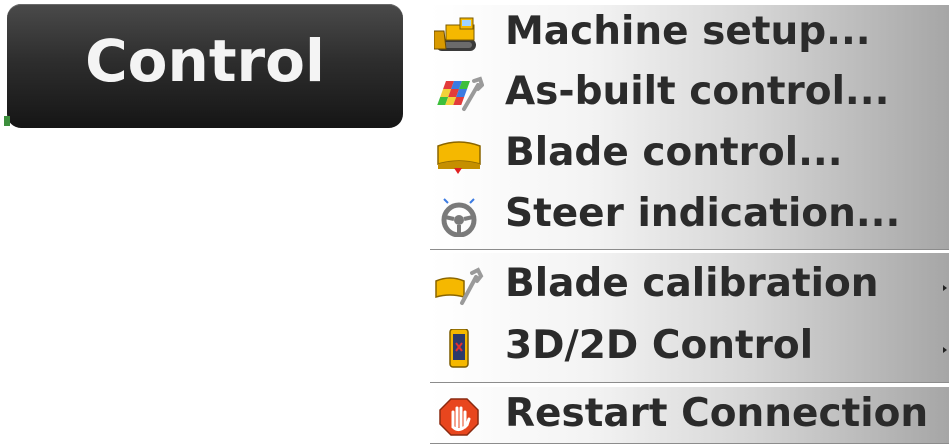 The image size is (949, 447). What do you see at coordinates (459, 95) in the screenshot?
I see `asbuilt-wrench-icon` at bounding box center [459, 95].